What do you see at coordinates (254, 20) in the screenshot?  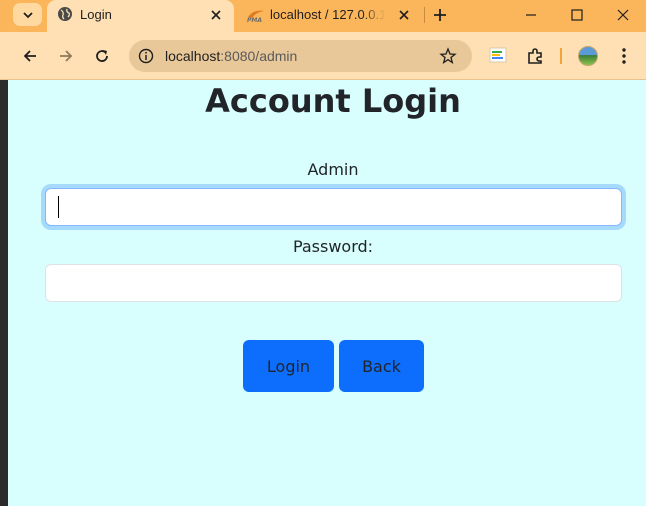 I see `svg-text: PMA` at bounding box center [254, 20].